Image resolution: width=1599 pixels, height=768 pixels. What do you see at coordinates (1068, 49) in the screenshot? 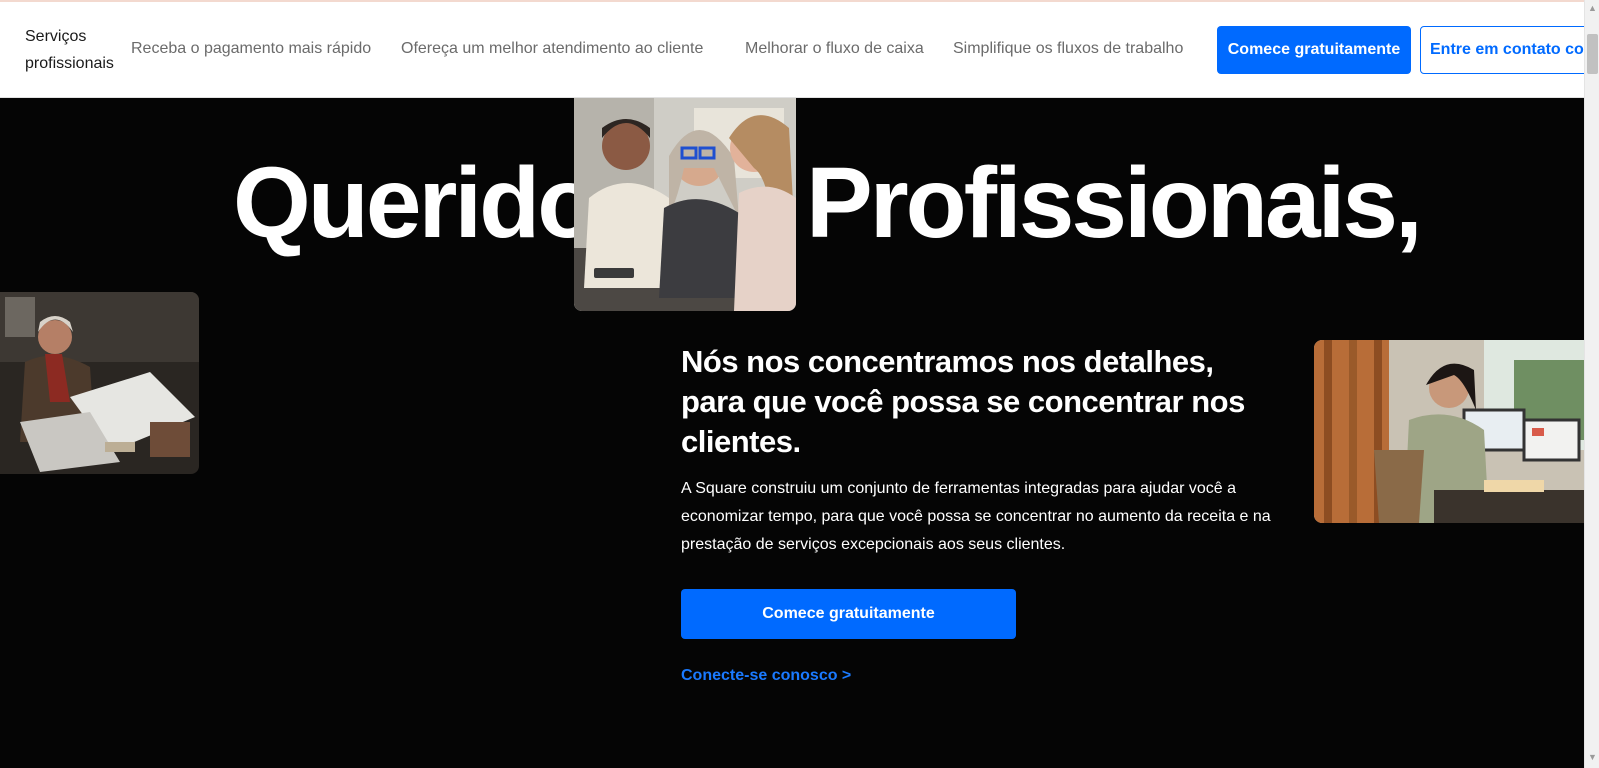
I see `nav-link-workflows: Simplifique os fluxos de trabalho` at bounding box center [1068, 49].